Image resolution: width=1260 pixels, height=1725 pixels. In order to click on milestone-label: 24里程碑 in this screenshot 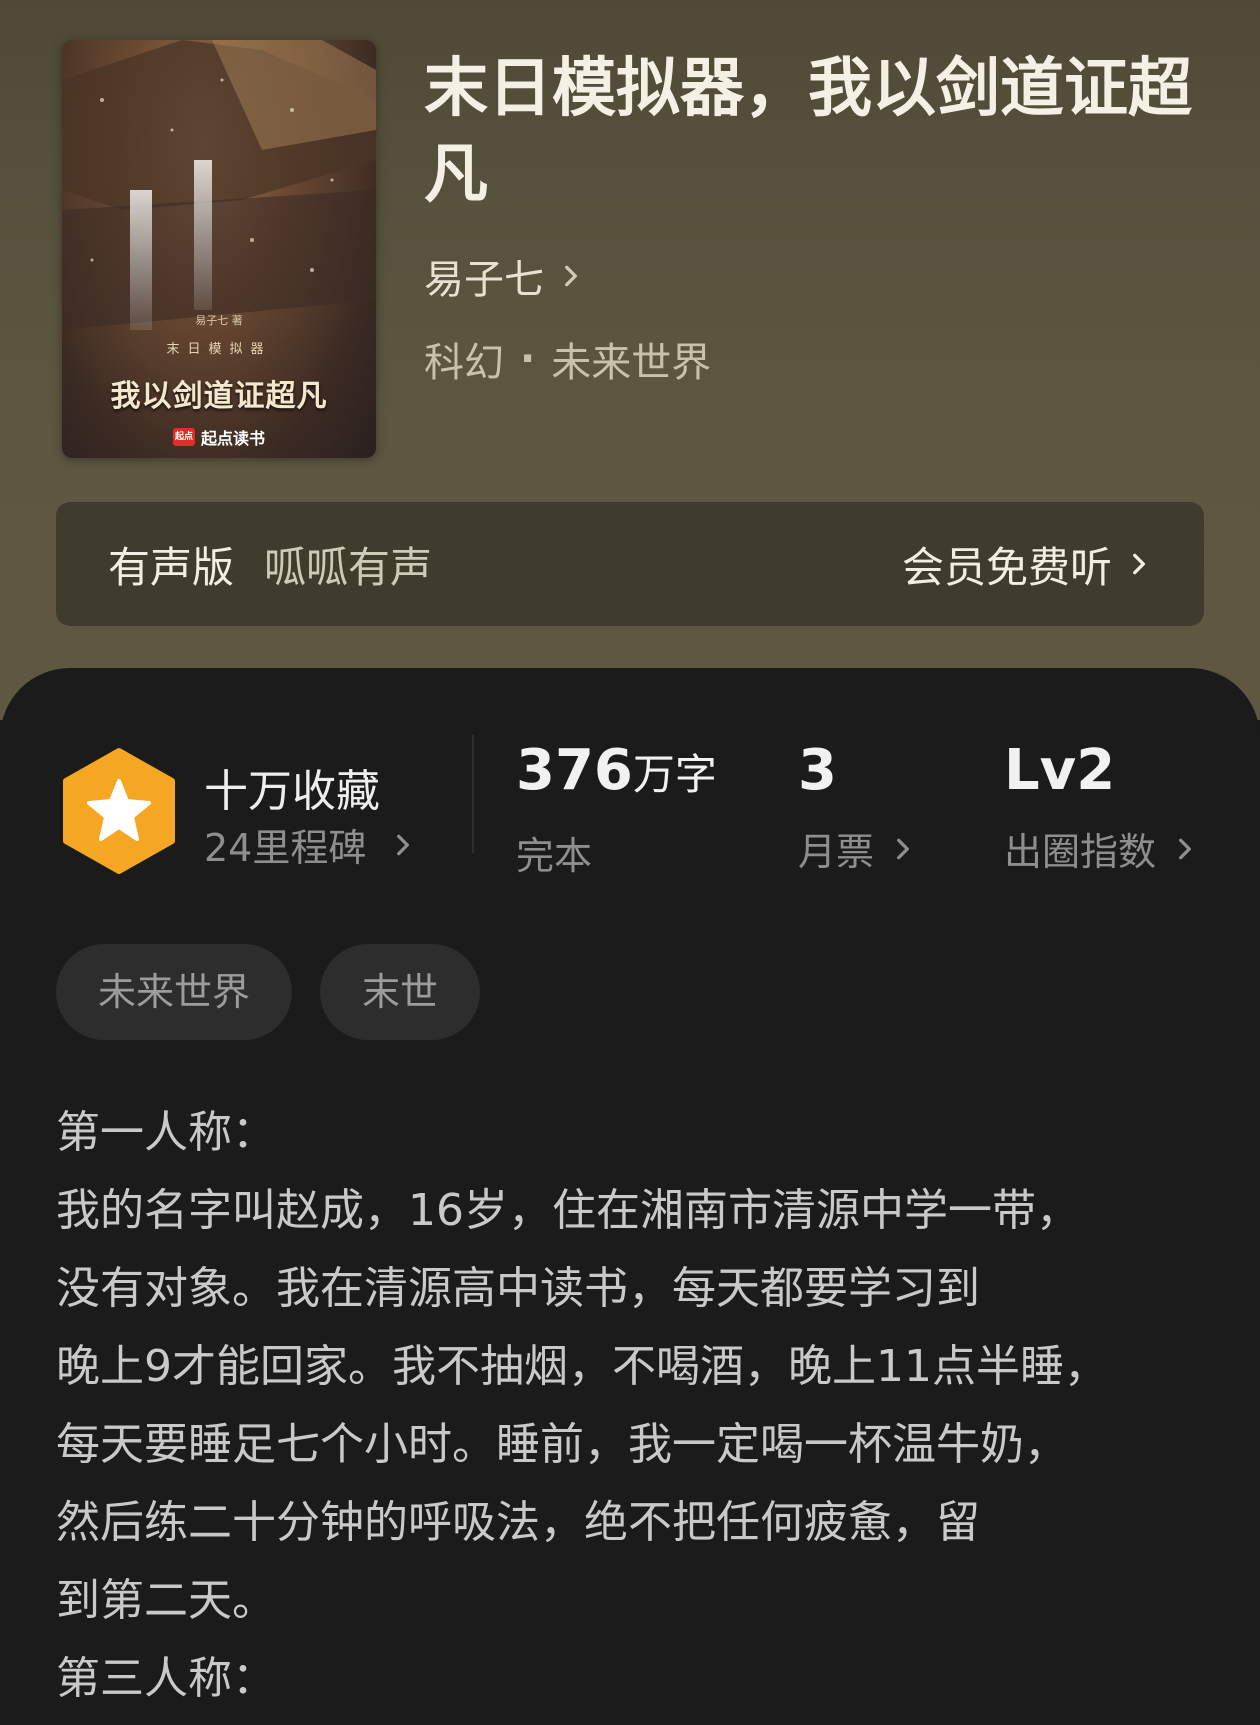, I will do `click(285, 848)`.